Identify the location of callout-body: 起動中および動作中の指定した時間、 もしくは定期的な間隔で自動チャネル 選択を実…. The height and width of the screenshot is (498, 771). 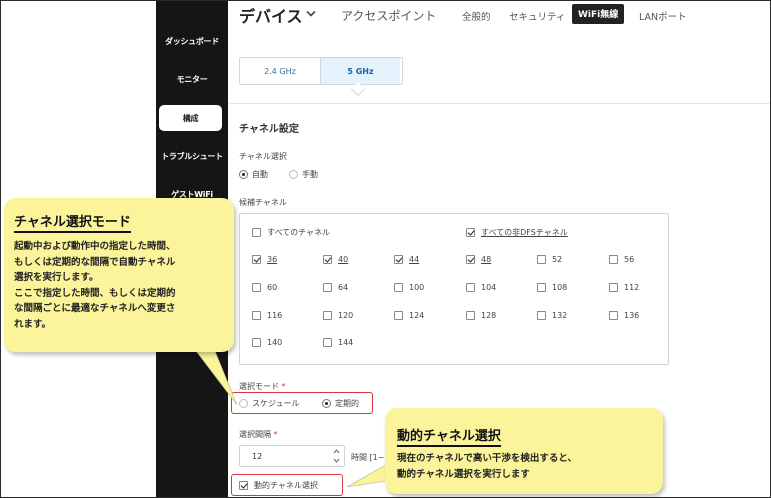
(95, 285).